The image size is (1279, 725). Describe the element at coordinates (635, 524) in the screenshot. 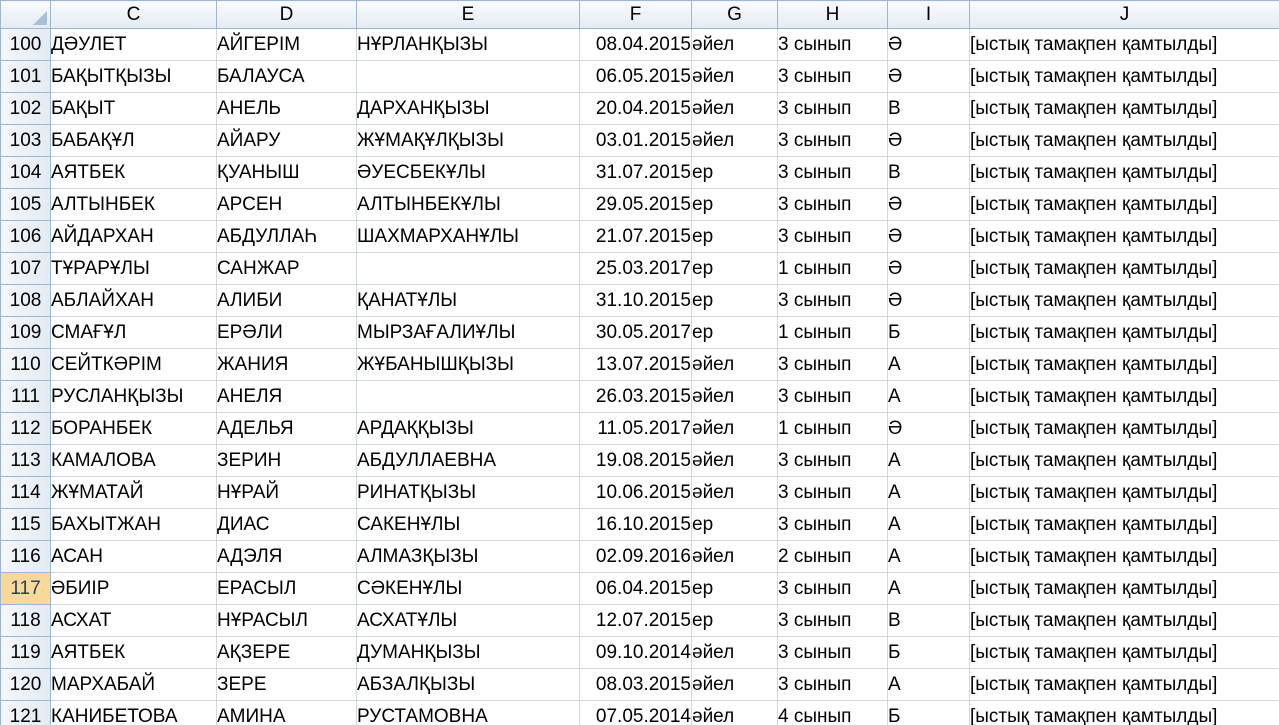

I see `cell-f: 16.10.2015` at that location.